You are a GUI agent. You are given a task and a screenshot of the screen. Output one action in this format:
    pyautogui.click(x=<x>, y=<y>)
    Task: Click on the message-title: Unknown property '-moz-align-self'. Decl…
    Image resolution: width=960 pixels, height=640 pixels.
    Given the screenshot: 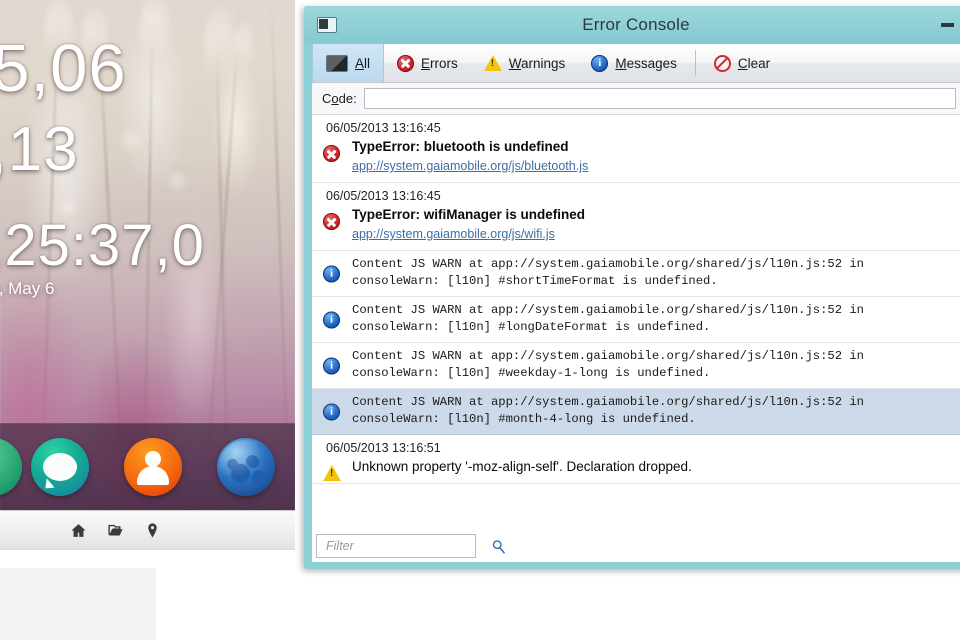 What is the action you would take?
    pyautogui.click(x=522, y=466)
    